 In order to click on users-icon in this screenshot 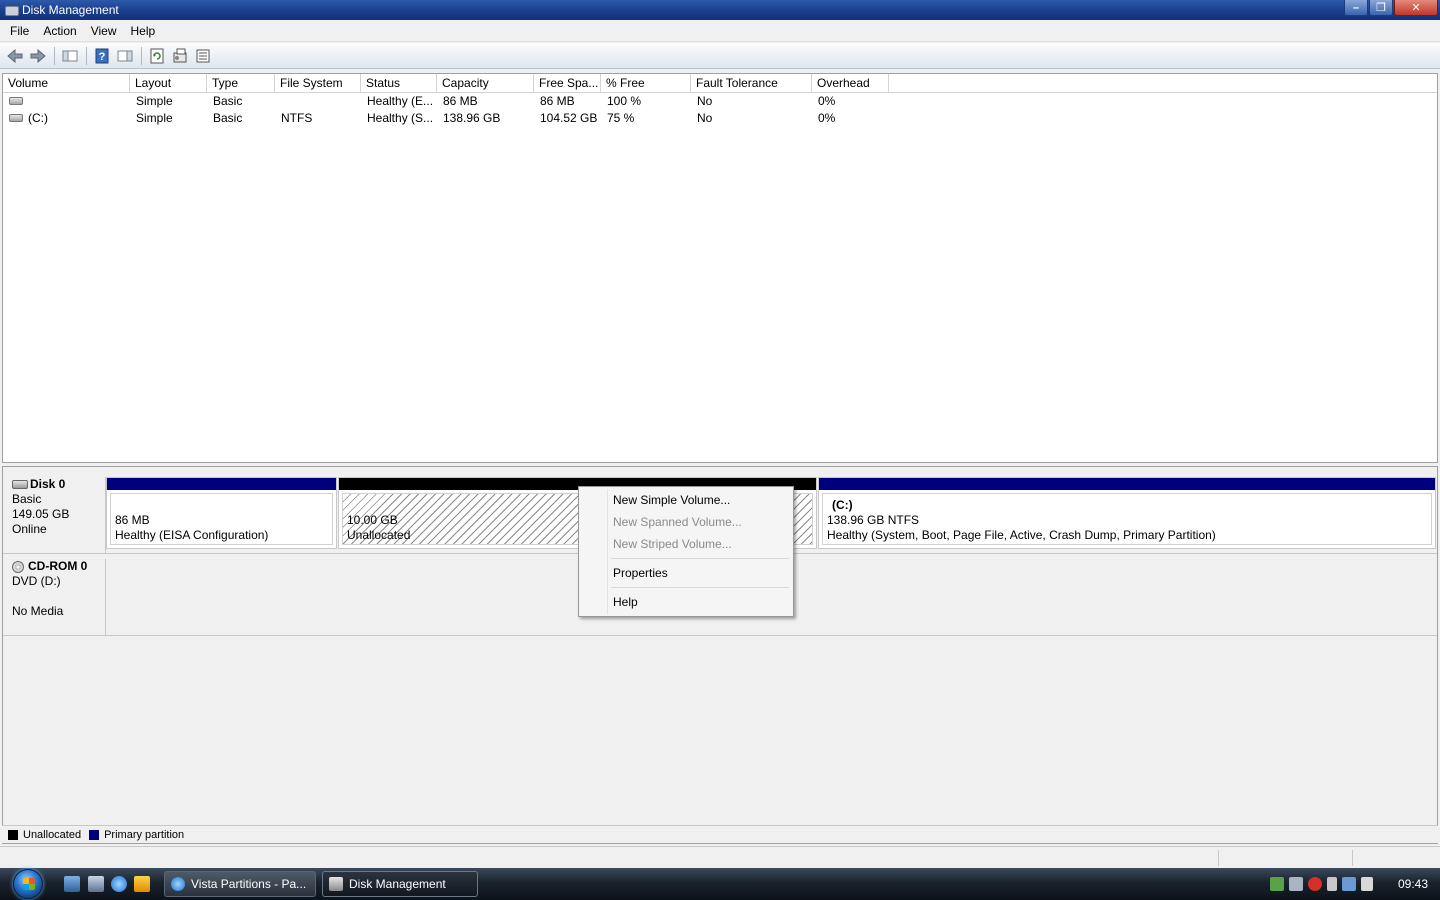, I will do `click(1277, 884)`.